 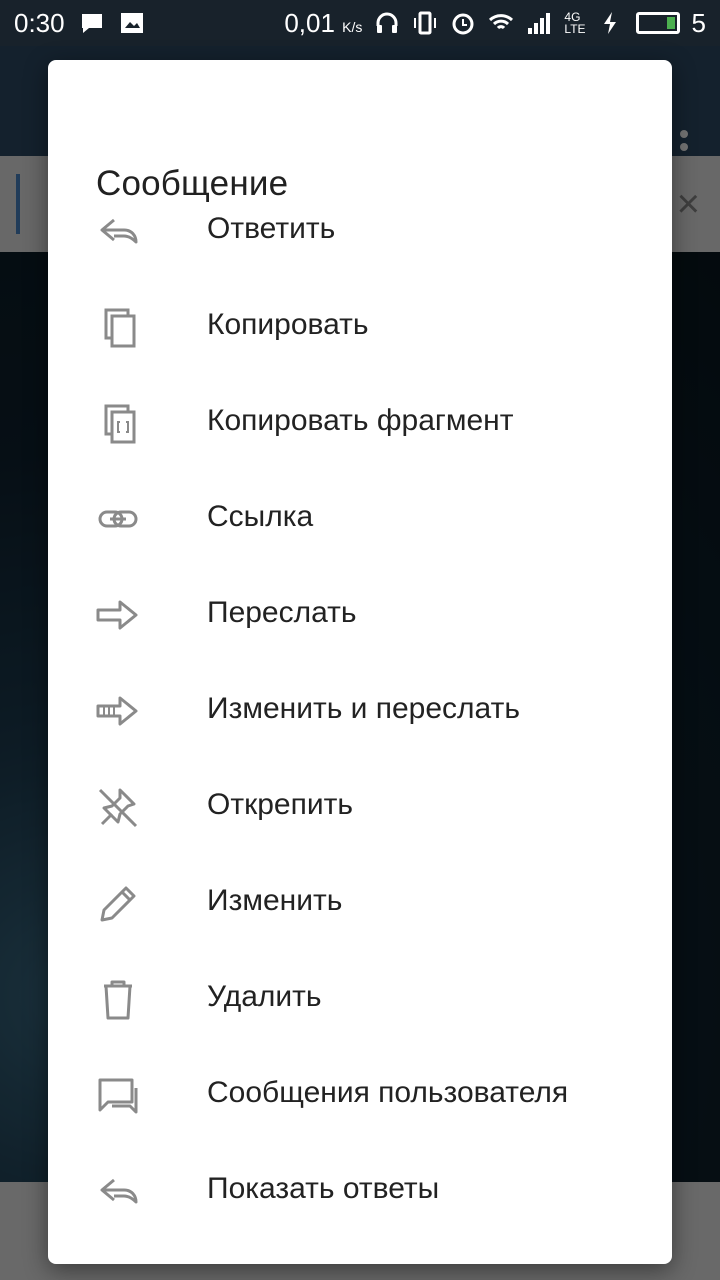 I want to click on status-bar: 0:30 0,01 K/s 4G LTE 5, so click(x=360, y=23).